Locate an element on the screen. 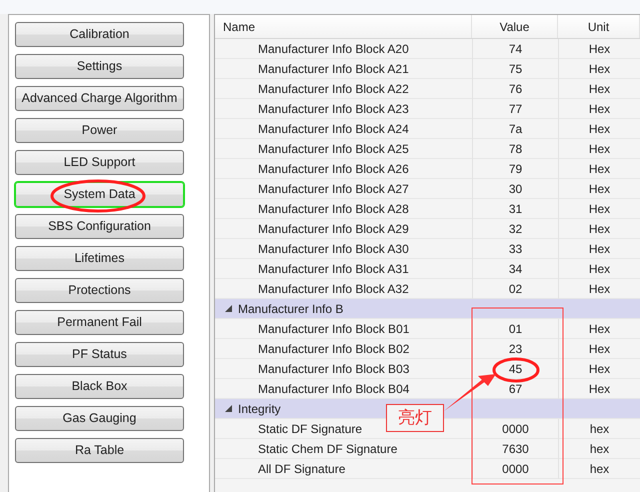  column-header: Name is located at coordinates (343, 26).